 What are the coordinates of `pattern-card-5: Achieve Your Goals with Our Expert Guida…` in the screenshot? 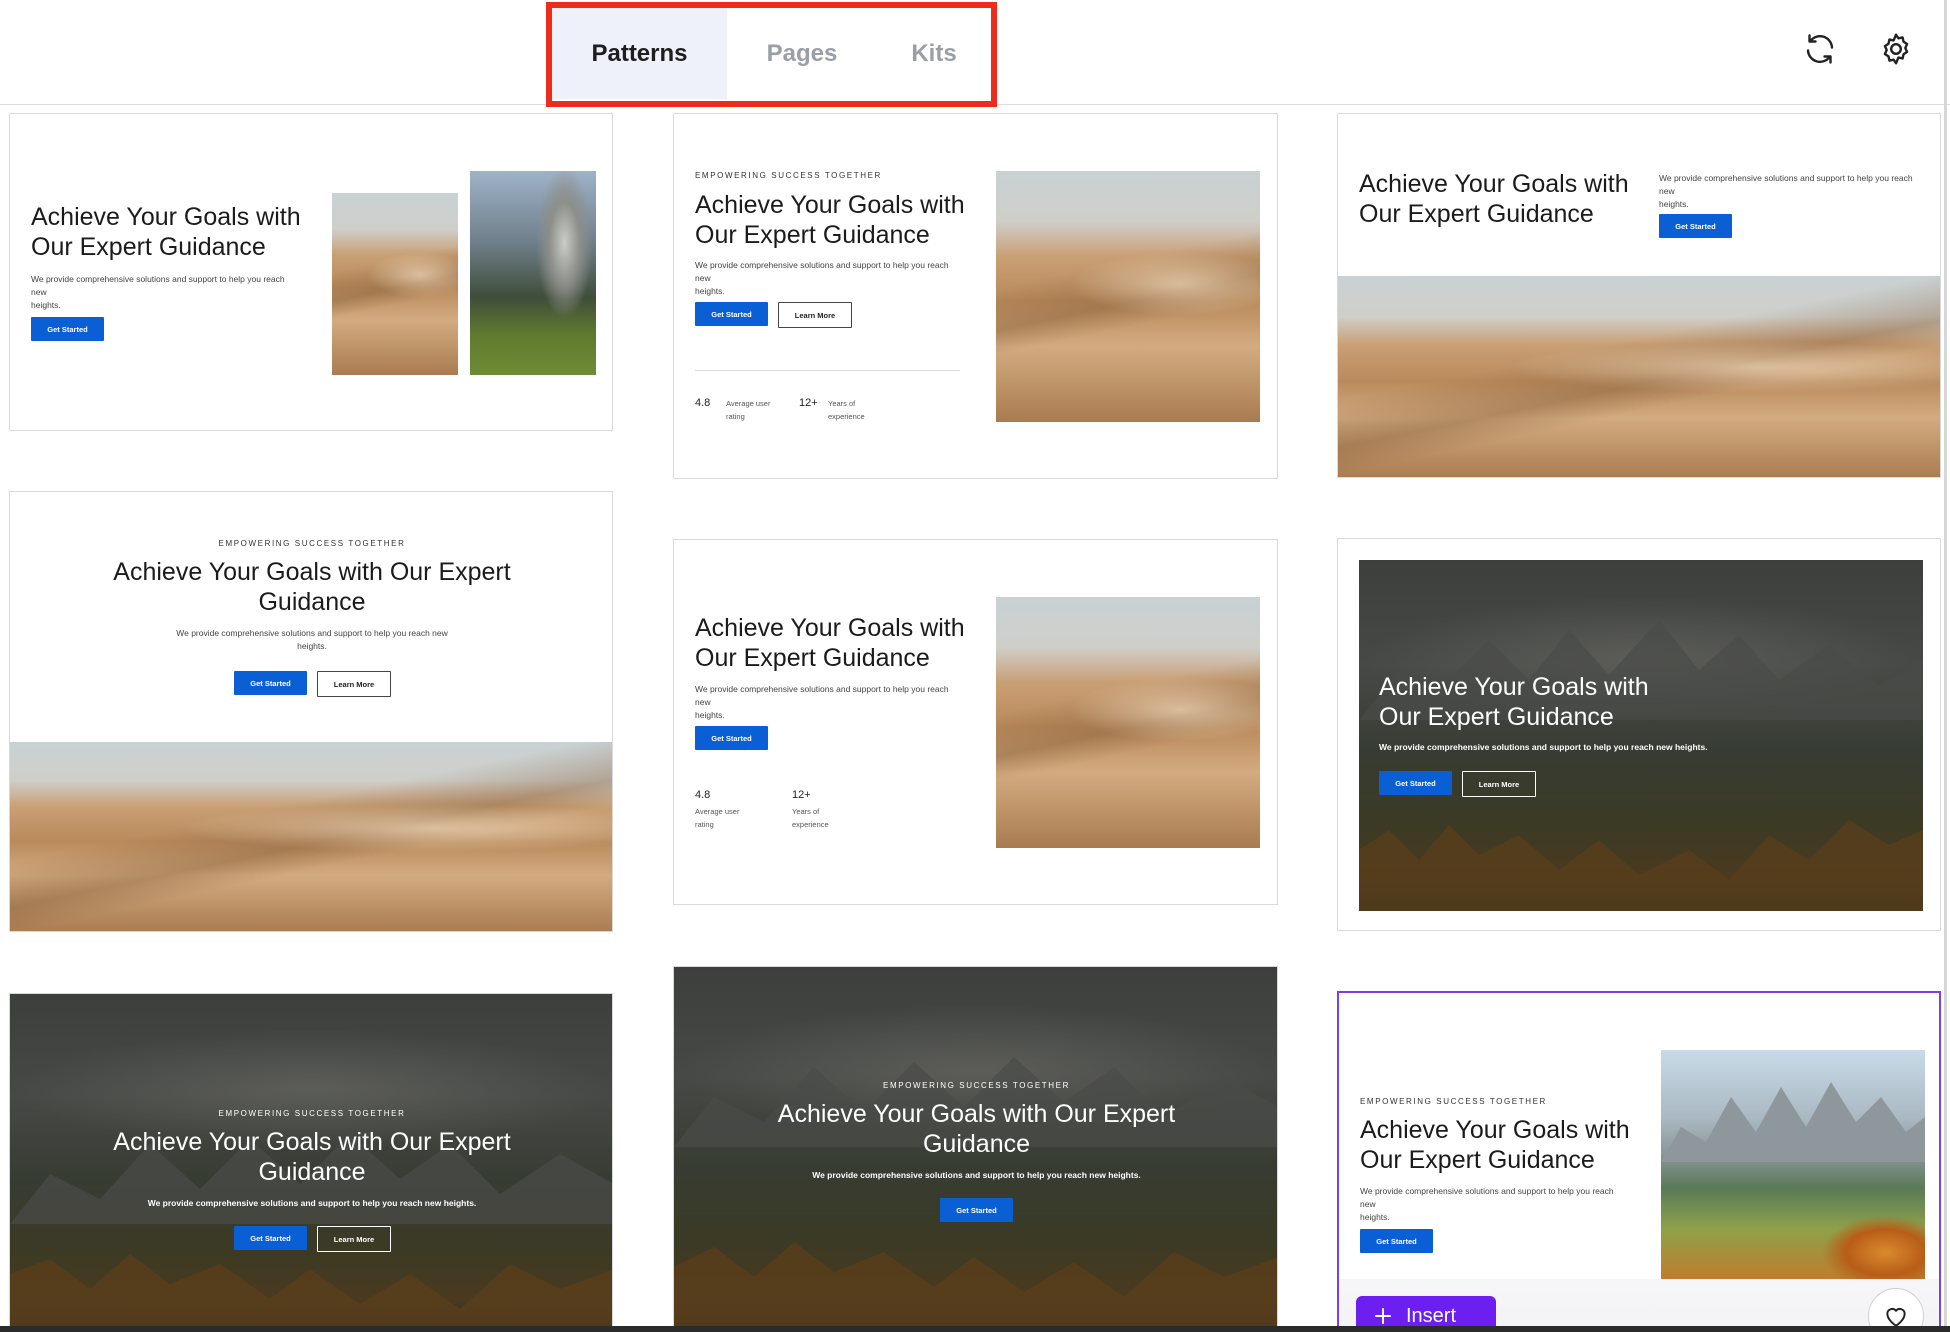 It's located at (975, 722).